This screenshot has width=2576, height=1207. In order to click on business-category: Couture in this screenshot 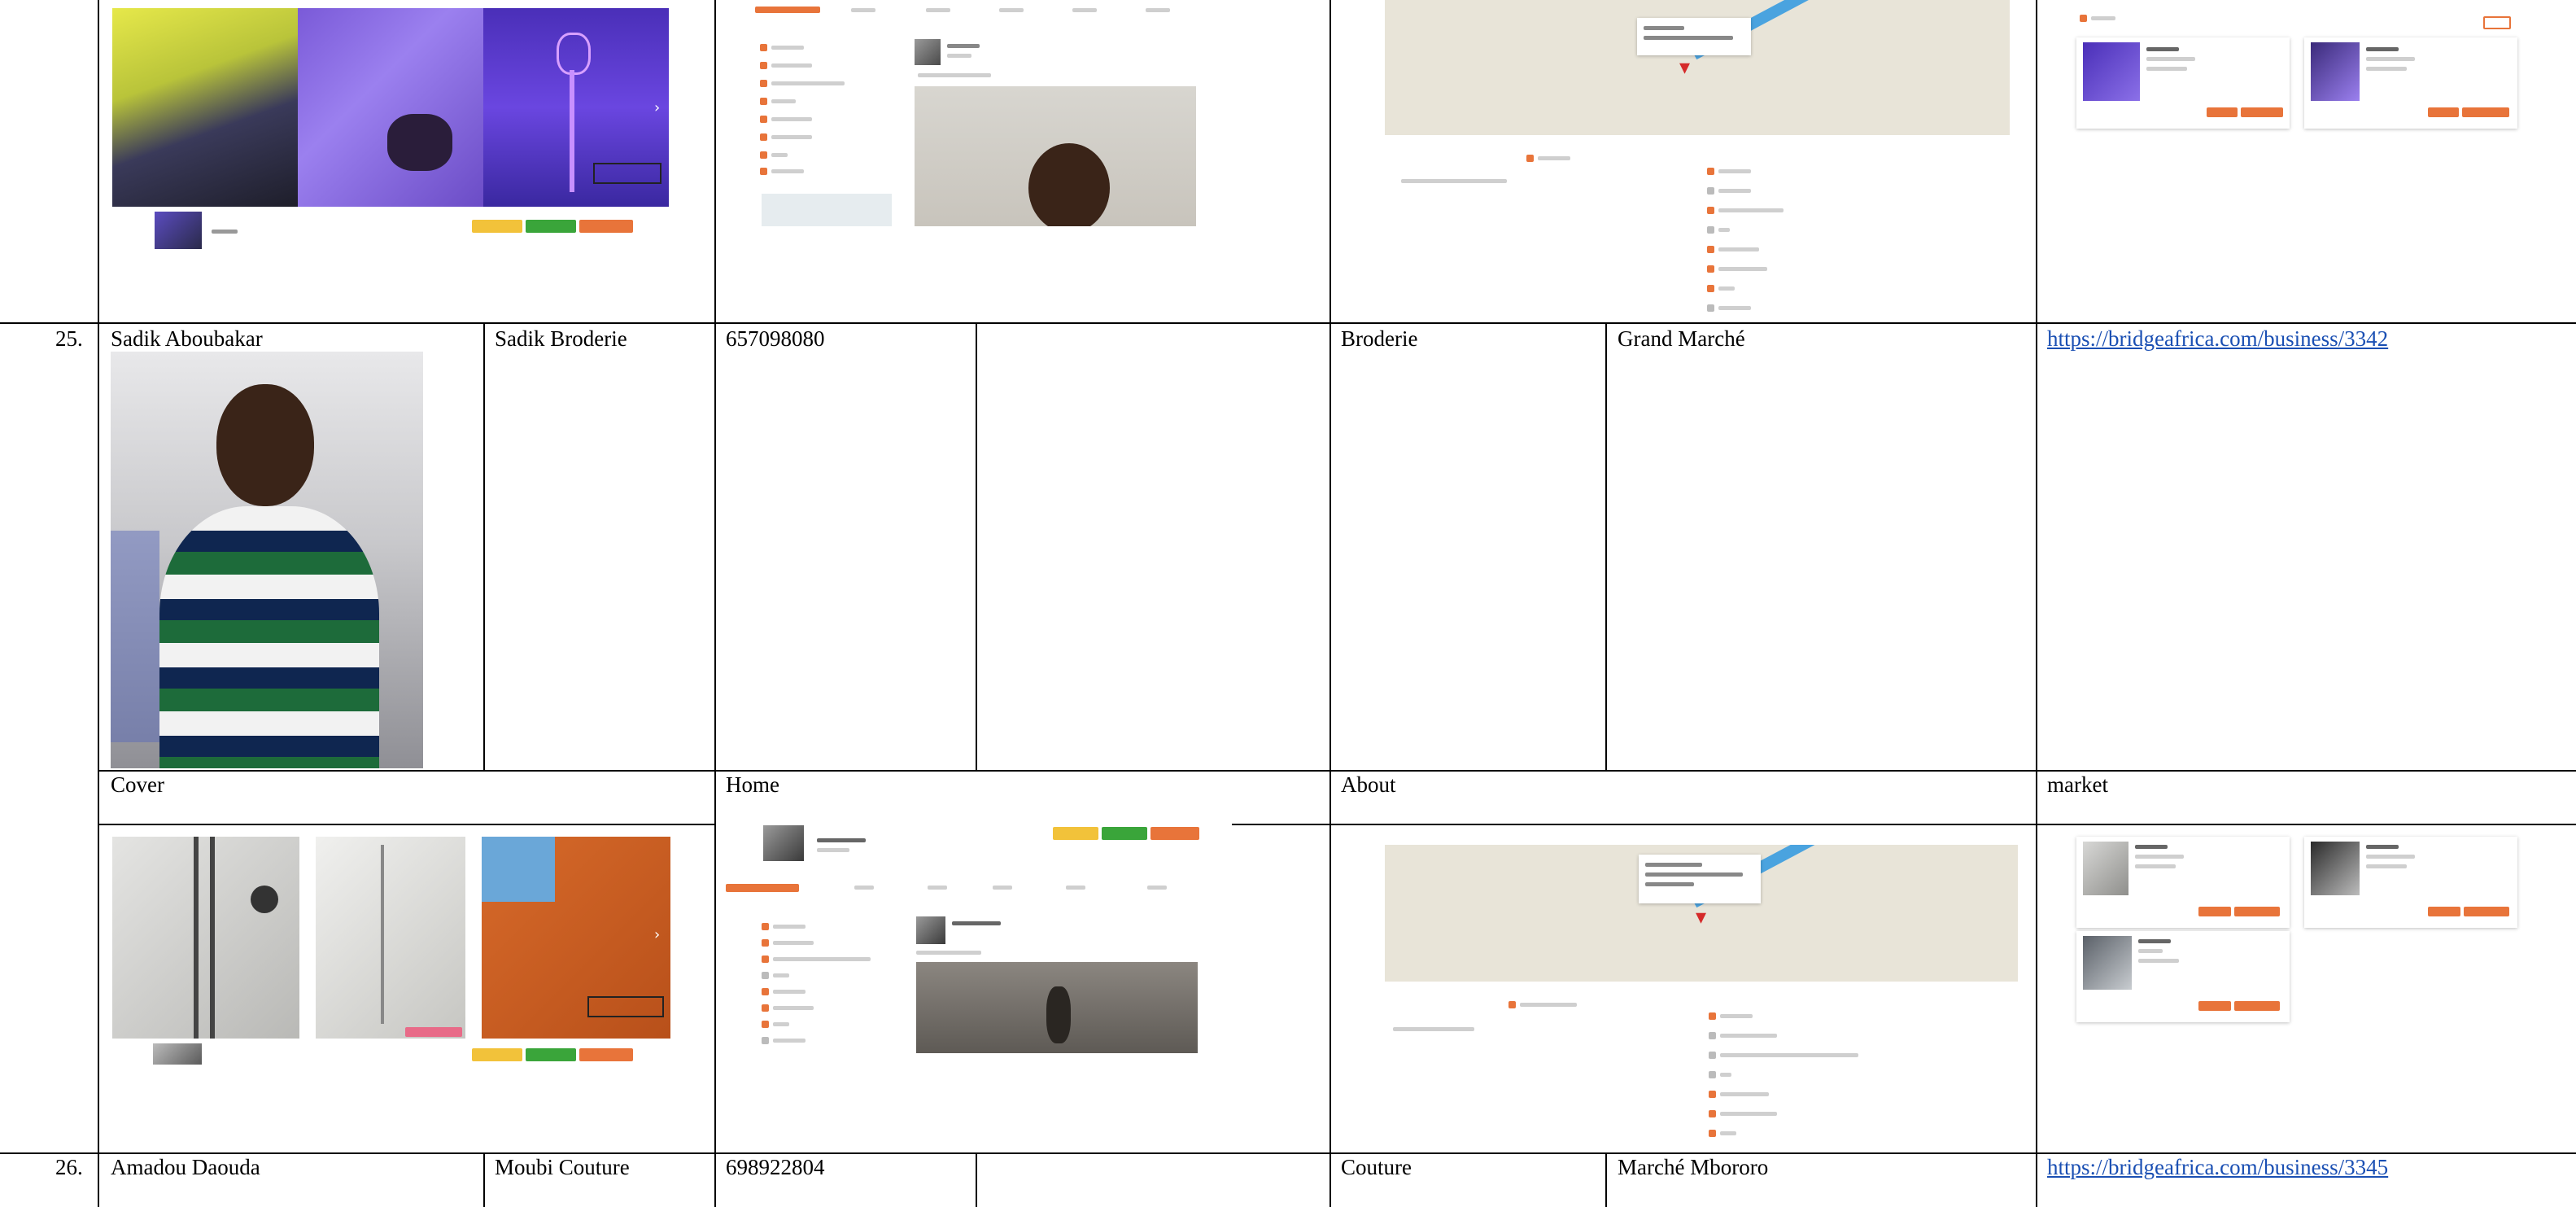, I will do `click(1376, 1167)`.